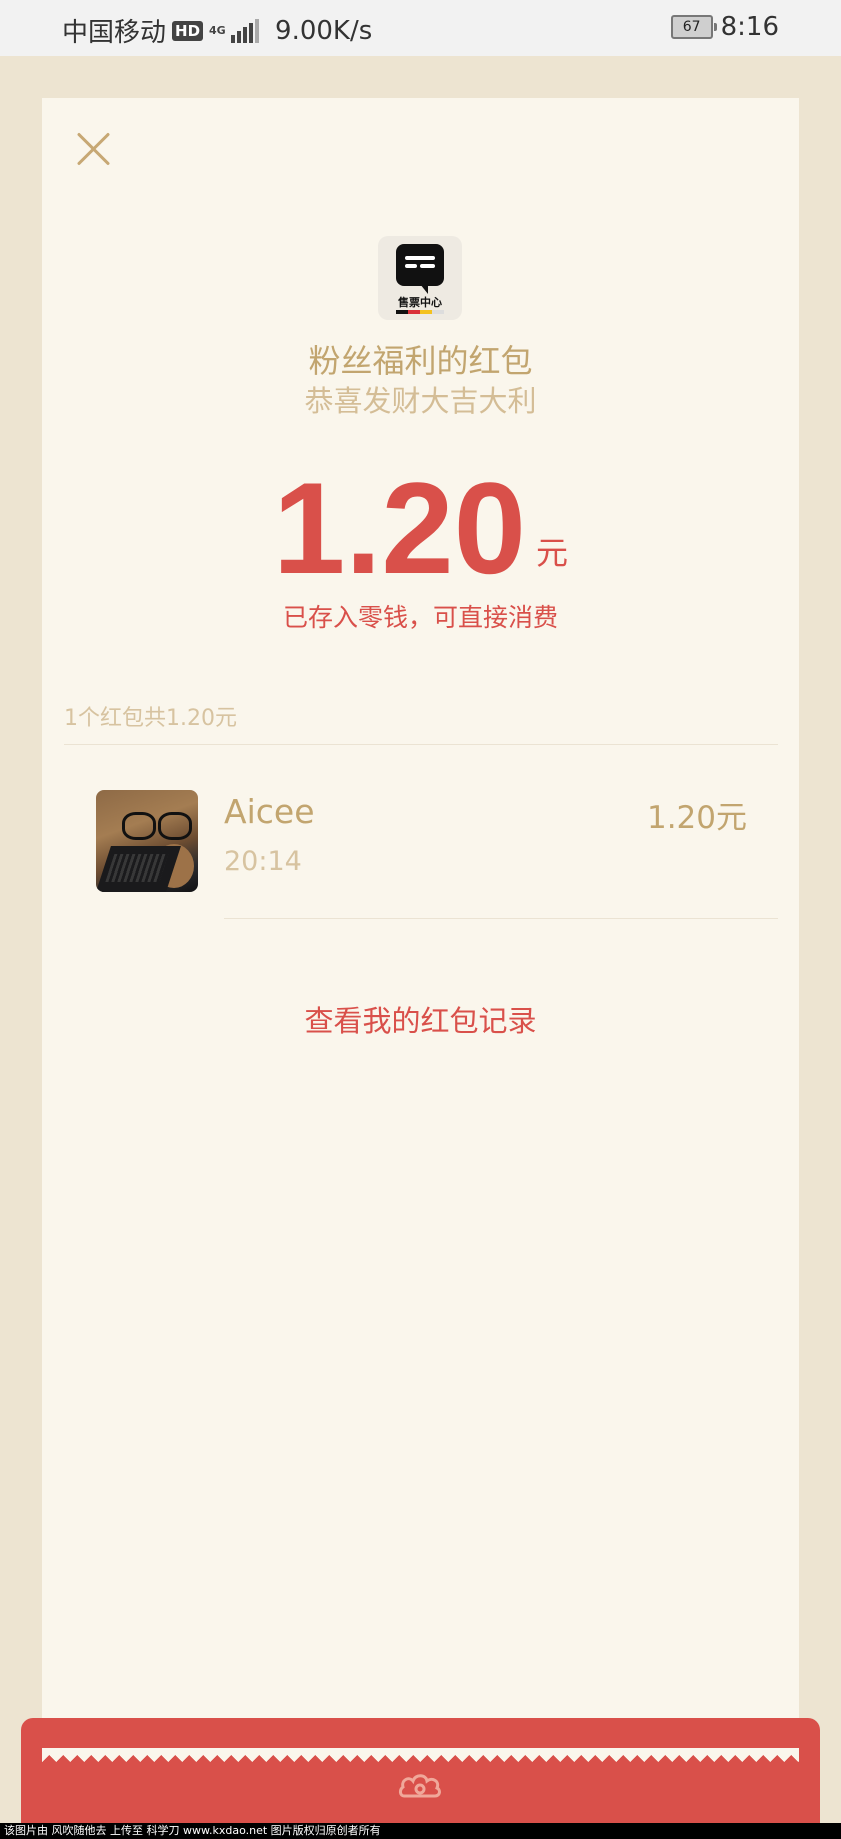  Describe the element at coordinates (420, 269) in the screenshot. I see `chat-bubble-icon` at that location.